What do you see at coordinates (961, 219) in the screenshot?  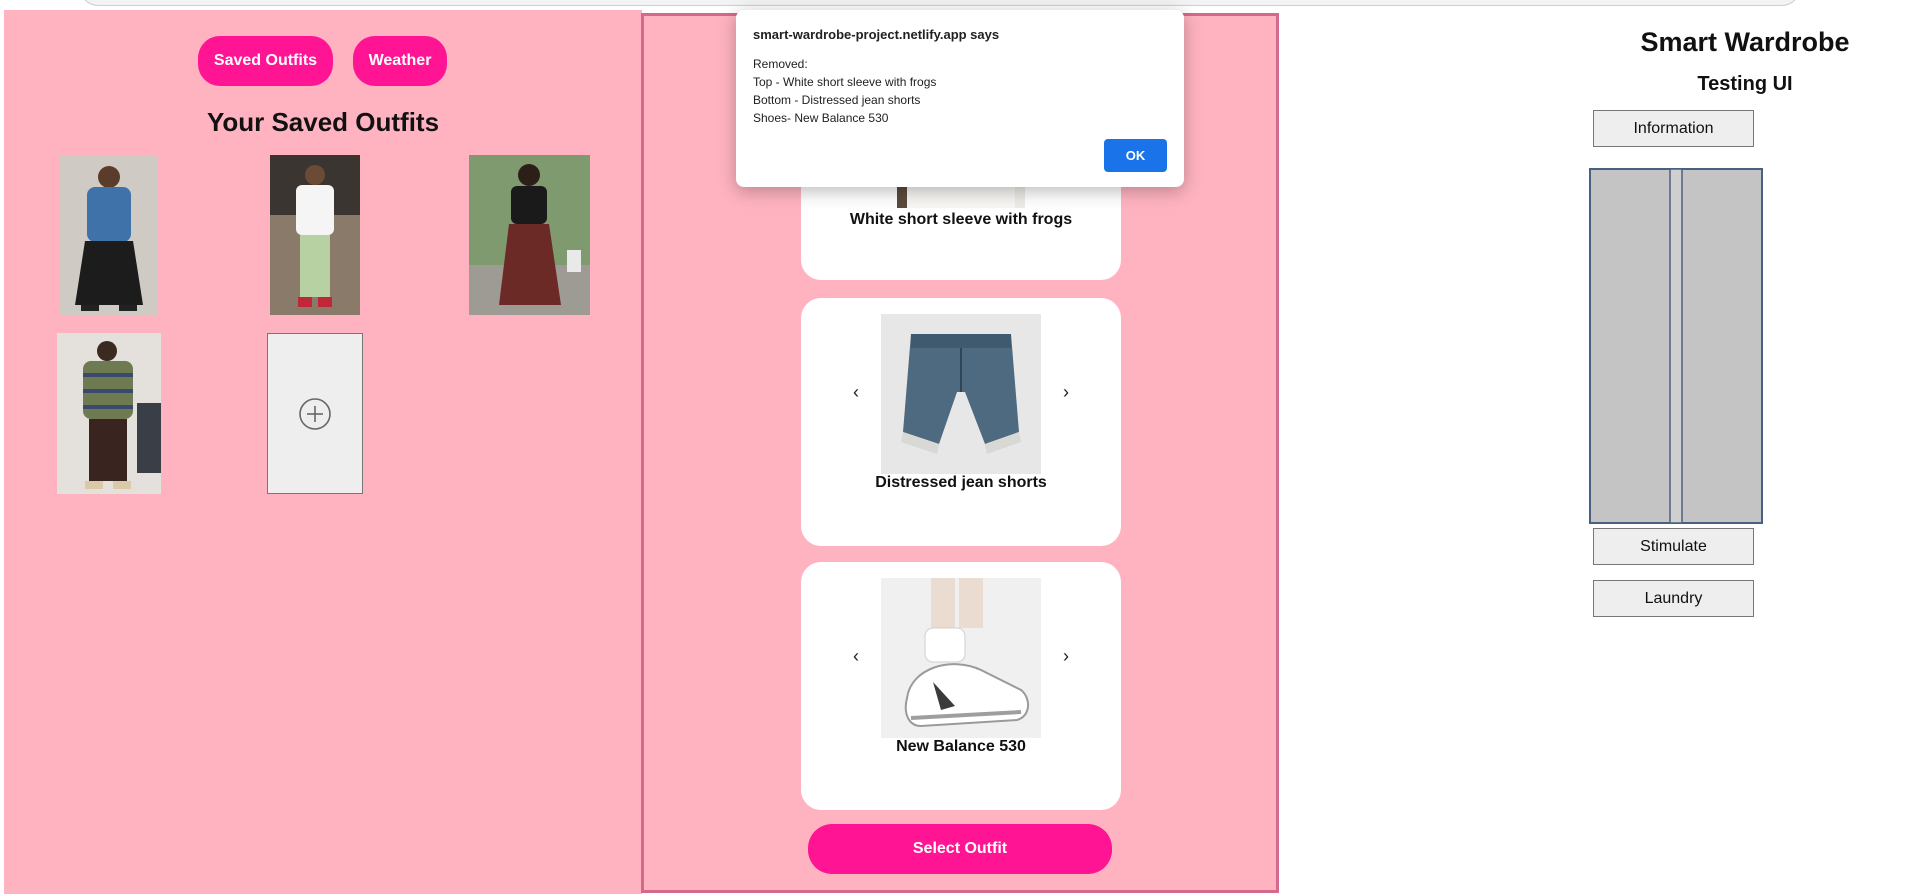 I see `top-item-label: White short sleeve with frogs` at bounding box center [961, 219].